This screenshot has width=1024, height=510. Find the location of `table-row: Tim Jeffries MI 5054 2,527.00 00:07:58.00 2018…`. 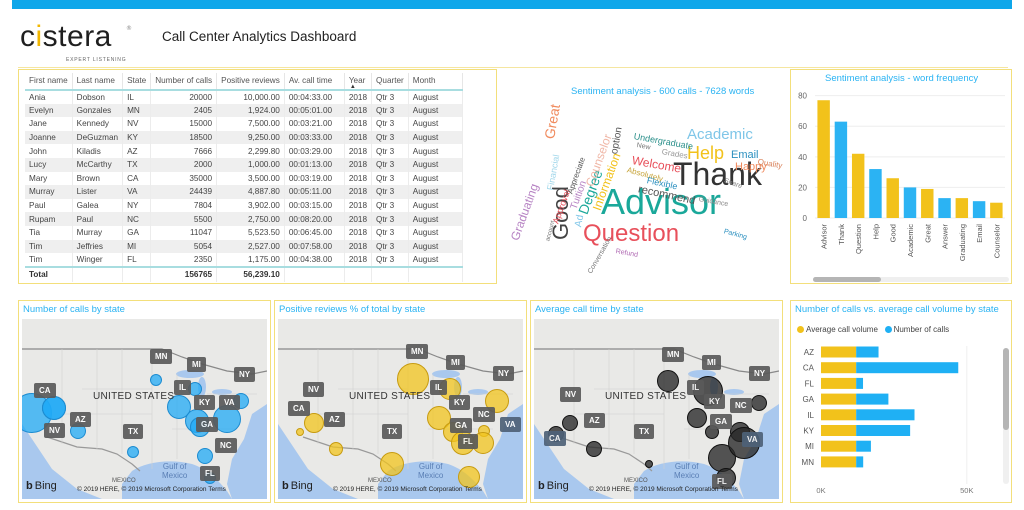

table-row: Tim Jeffries MI 5054 2,527.00 00:07:58.00 2018… is located at coordinates (244, 246).